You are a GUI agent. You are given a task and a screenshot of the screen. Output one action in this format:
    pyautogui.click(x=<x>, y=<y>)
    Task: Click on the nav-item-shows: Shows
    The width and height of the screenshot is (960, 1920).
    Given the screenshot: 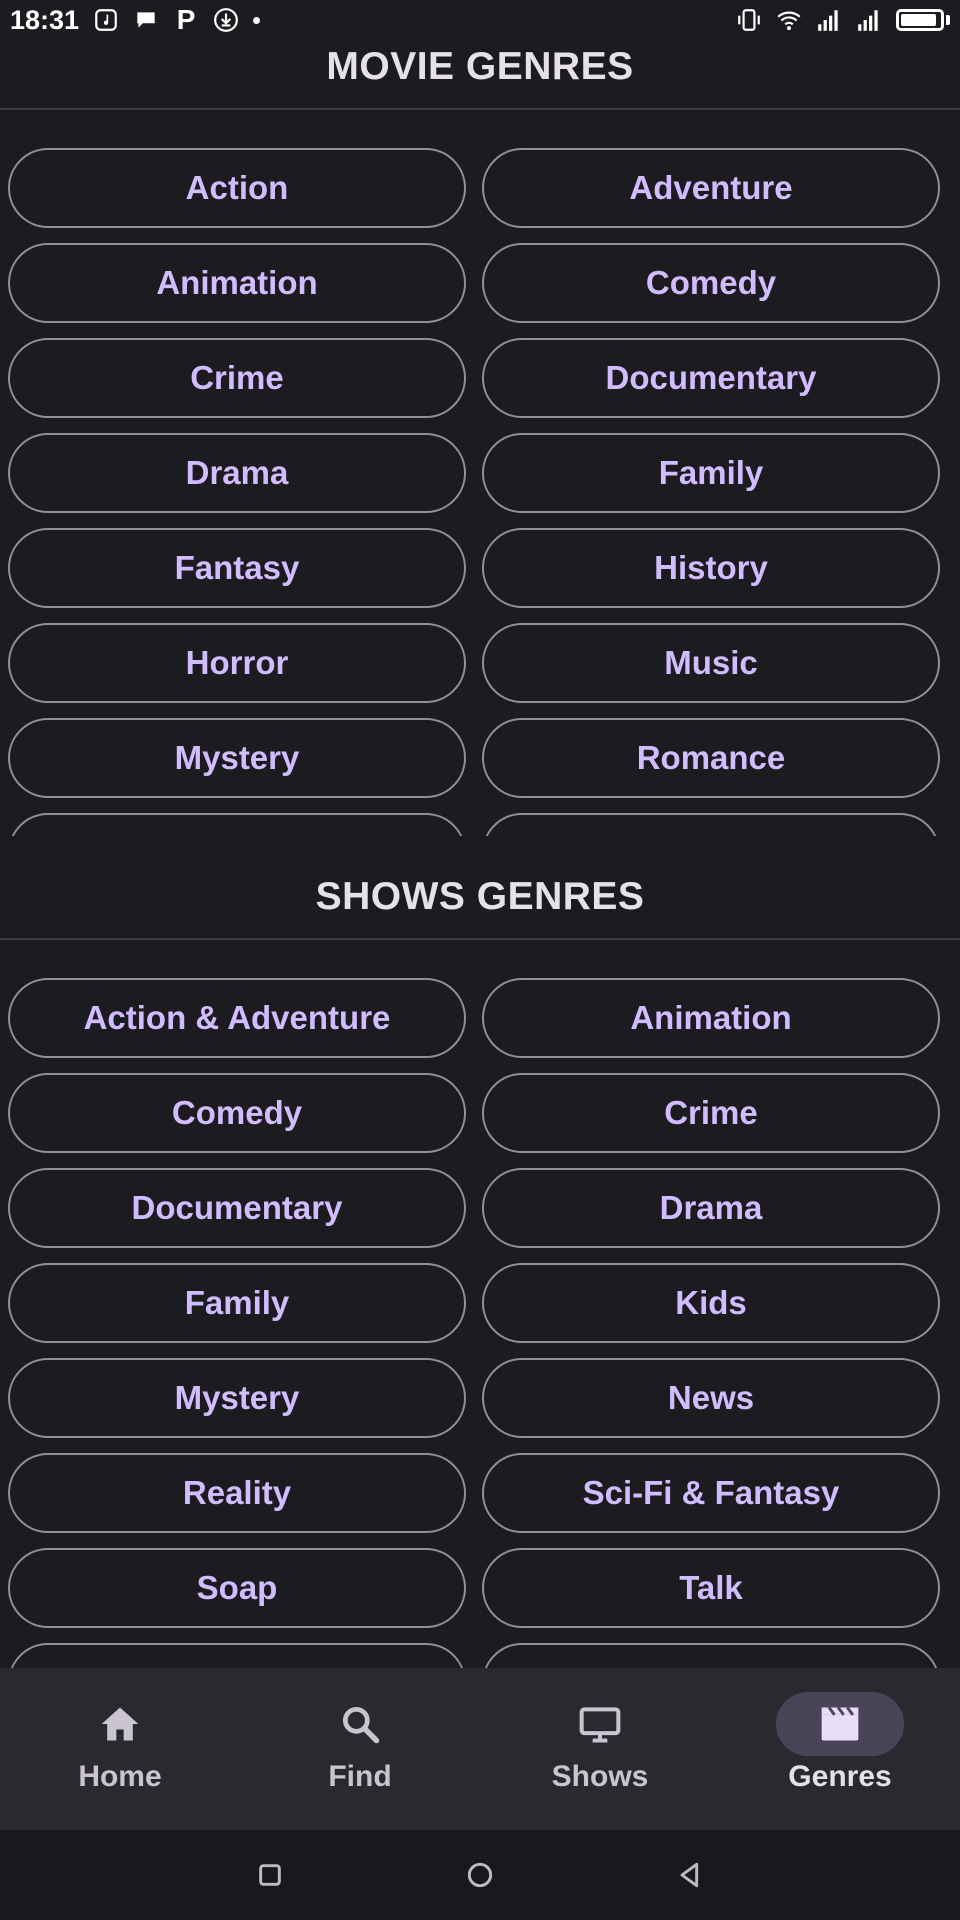 What is the action you would take?
    pyautogui.click(x=600, y=1749)
    